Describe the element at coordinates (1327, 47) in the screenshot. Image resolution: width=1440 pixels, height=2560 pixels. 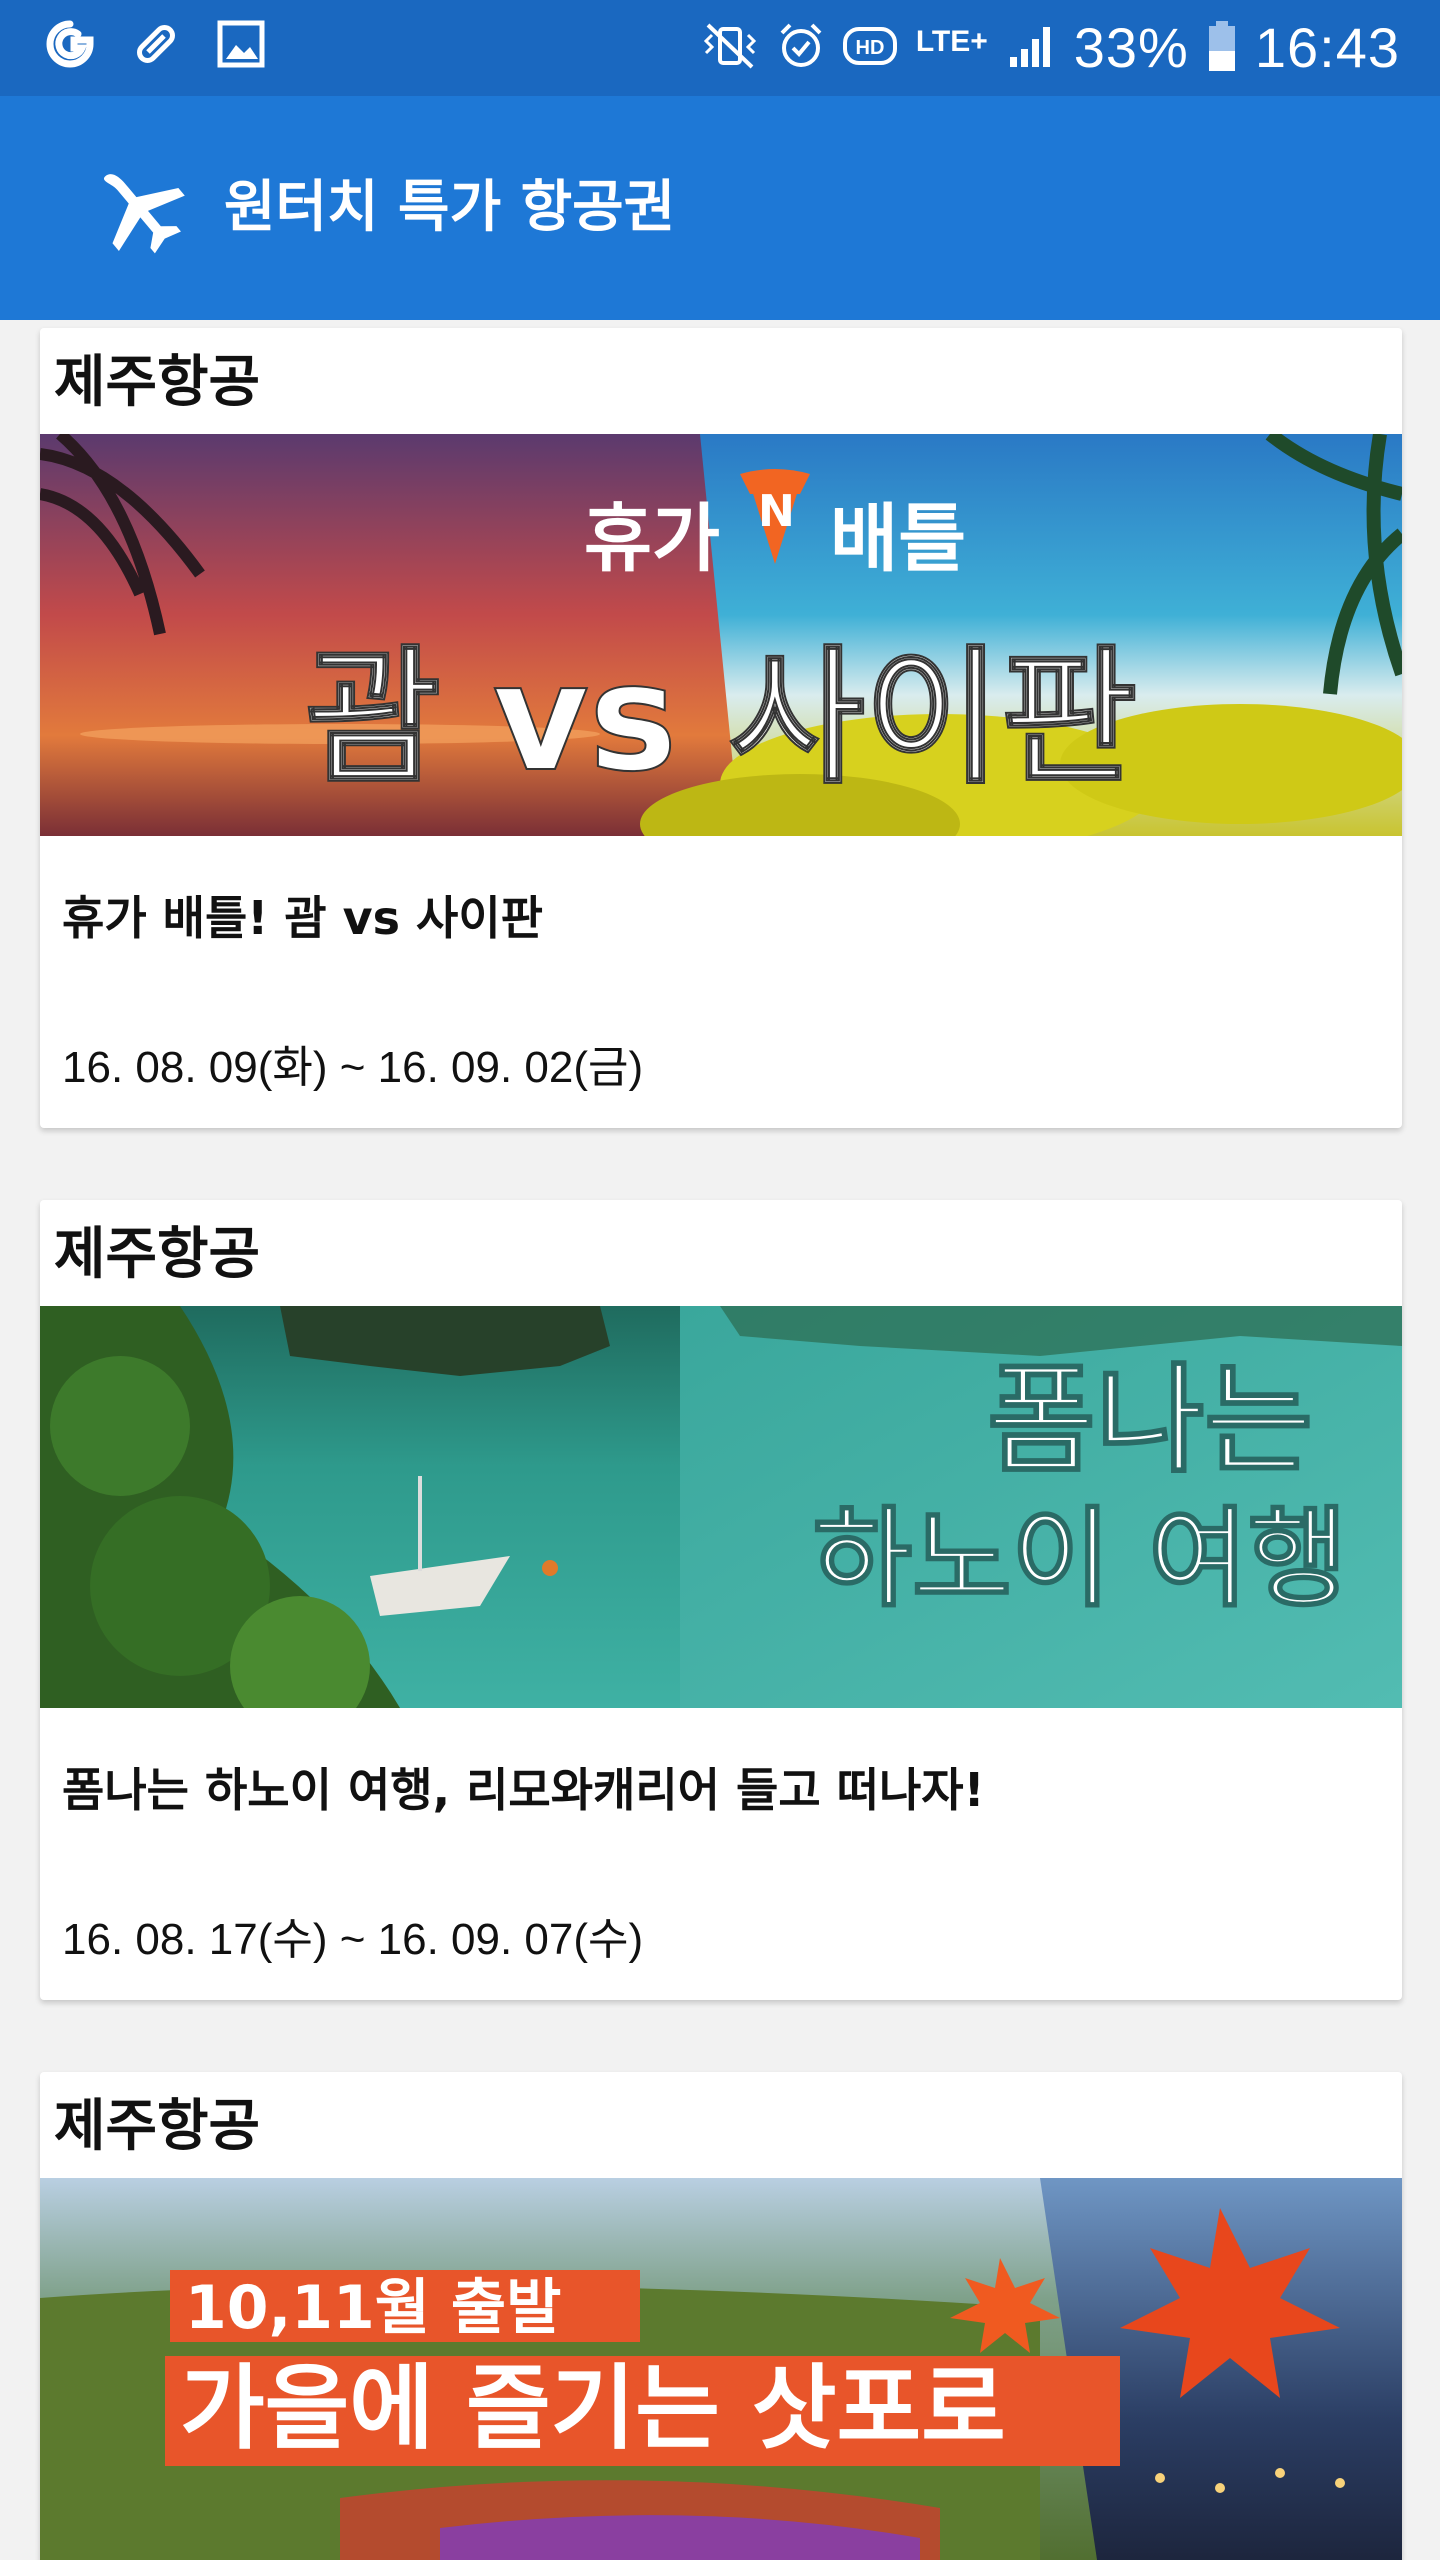
I see `clock: 16:43` at that location.